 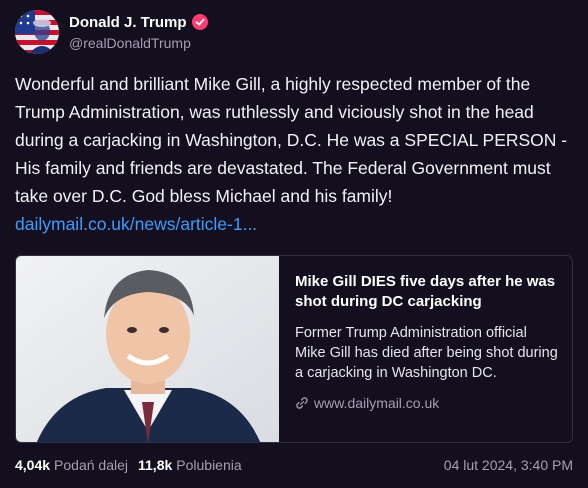 I want to click on avatar, so click(x=37, y=32).